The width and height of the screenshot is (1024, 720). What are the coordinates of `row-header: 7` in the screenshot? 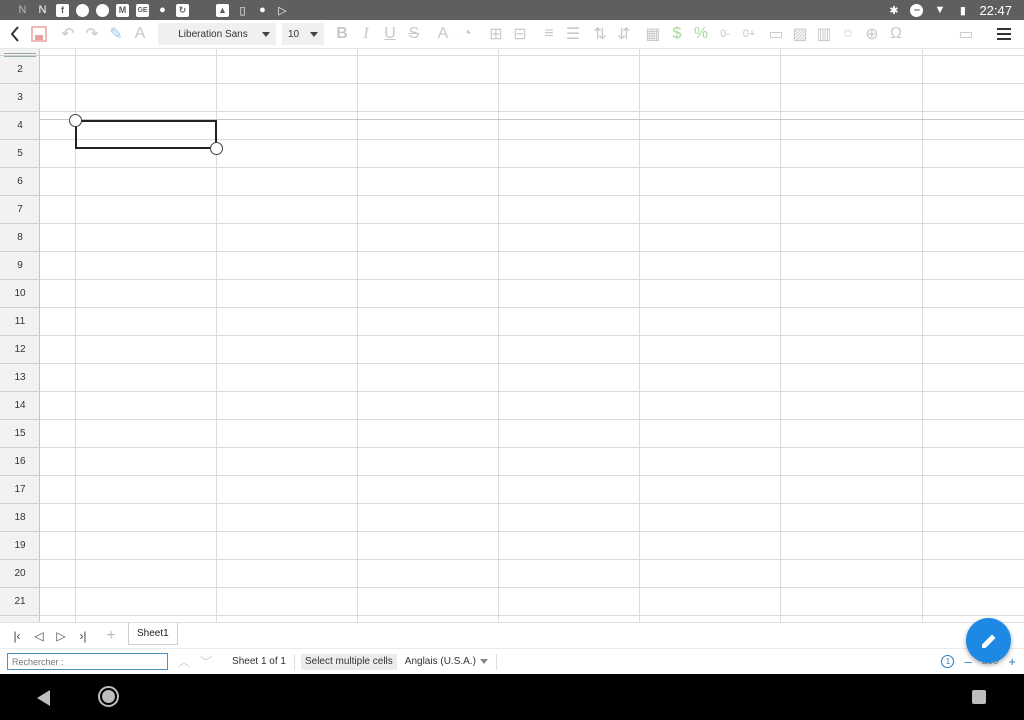 It's located at (20, 210).